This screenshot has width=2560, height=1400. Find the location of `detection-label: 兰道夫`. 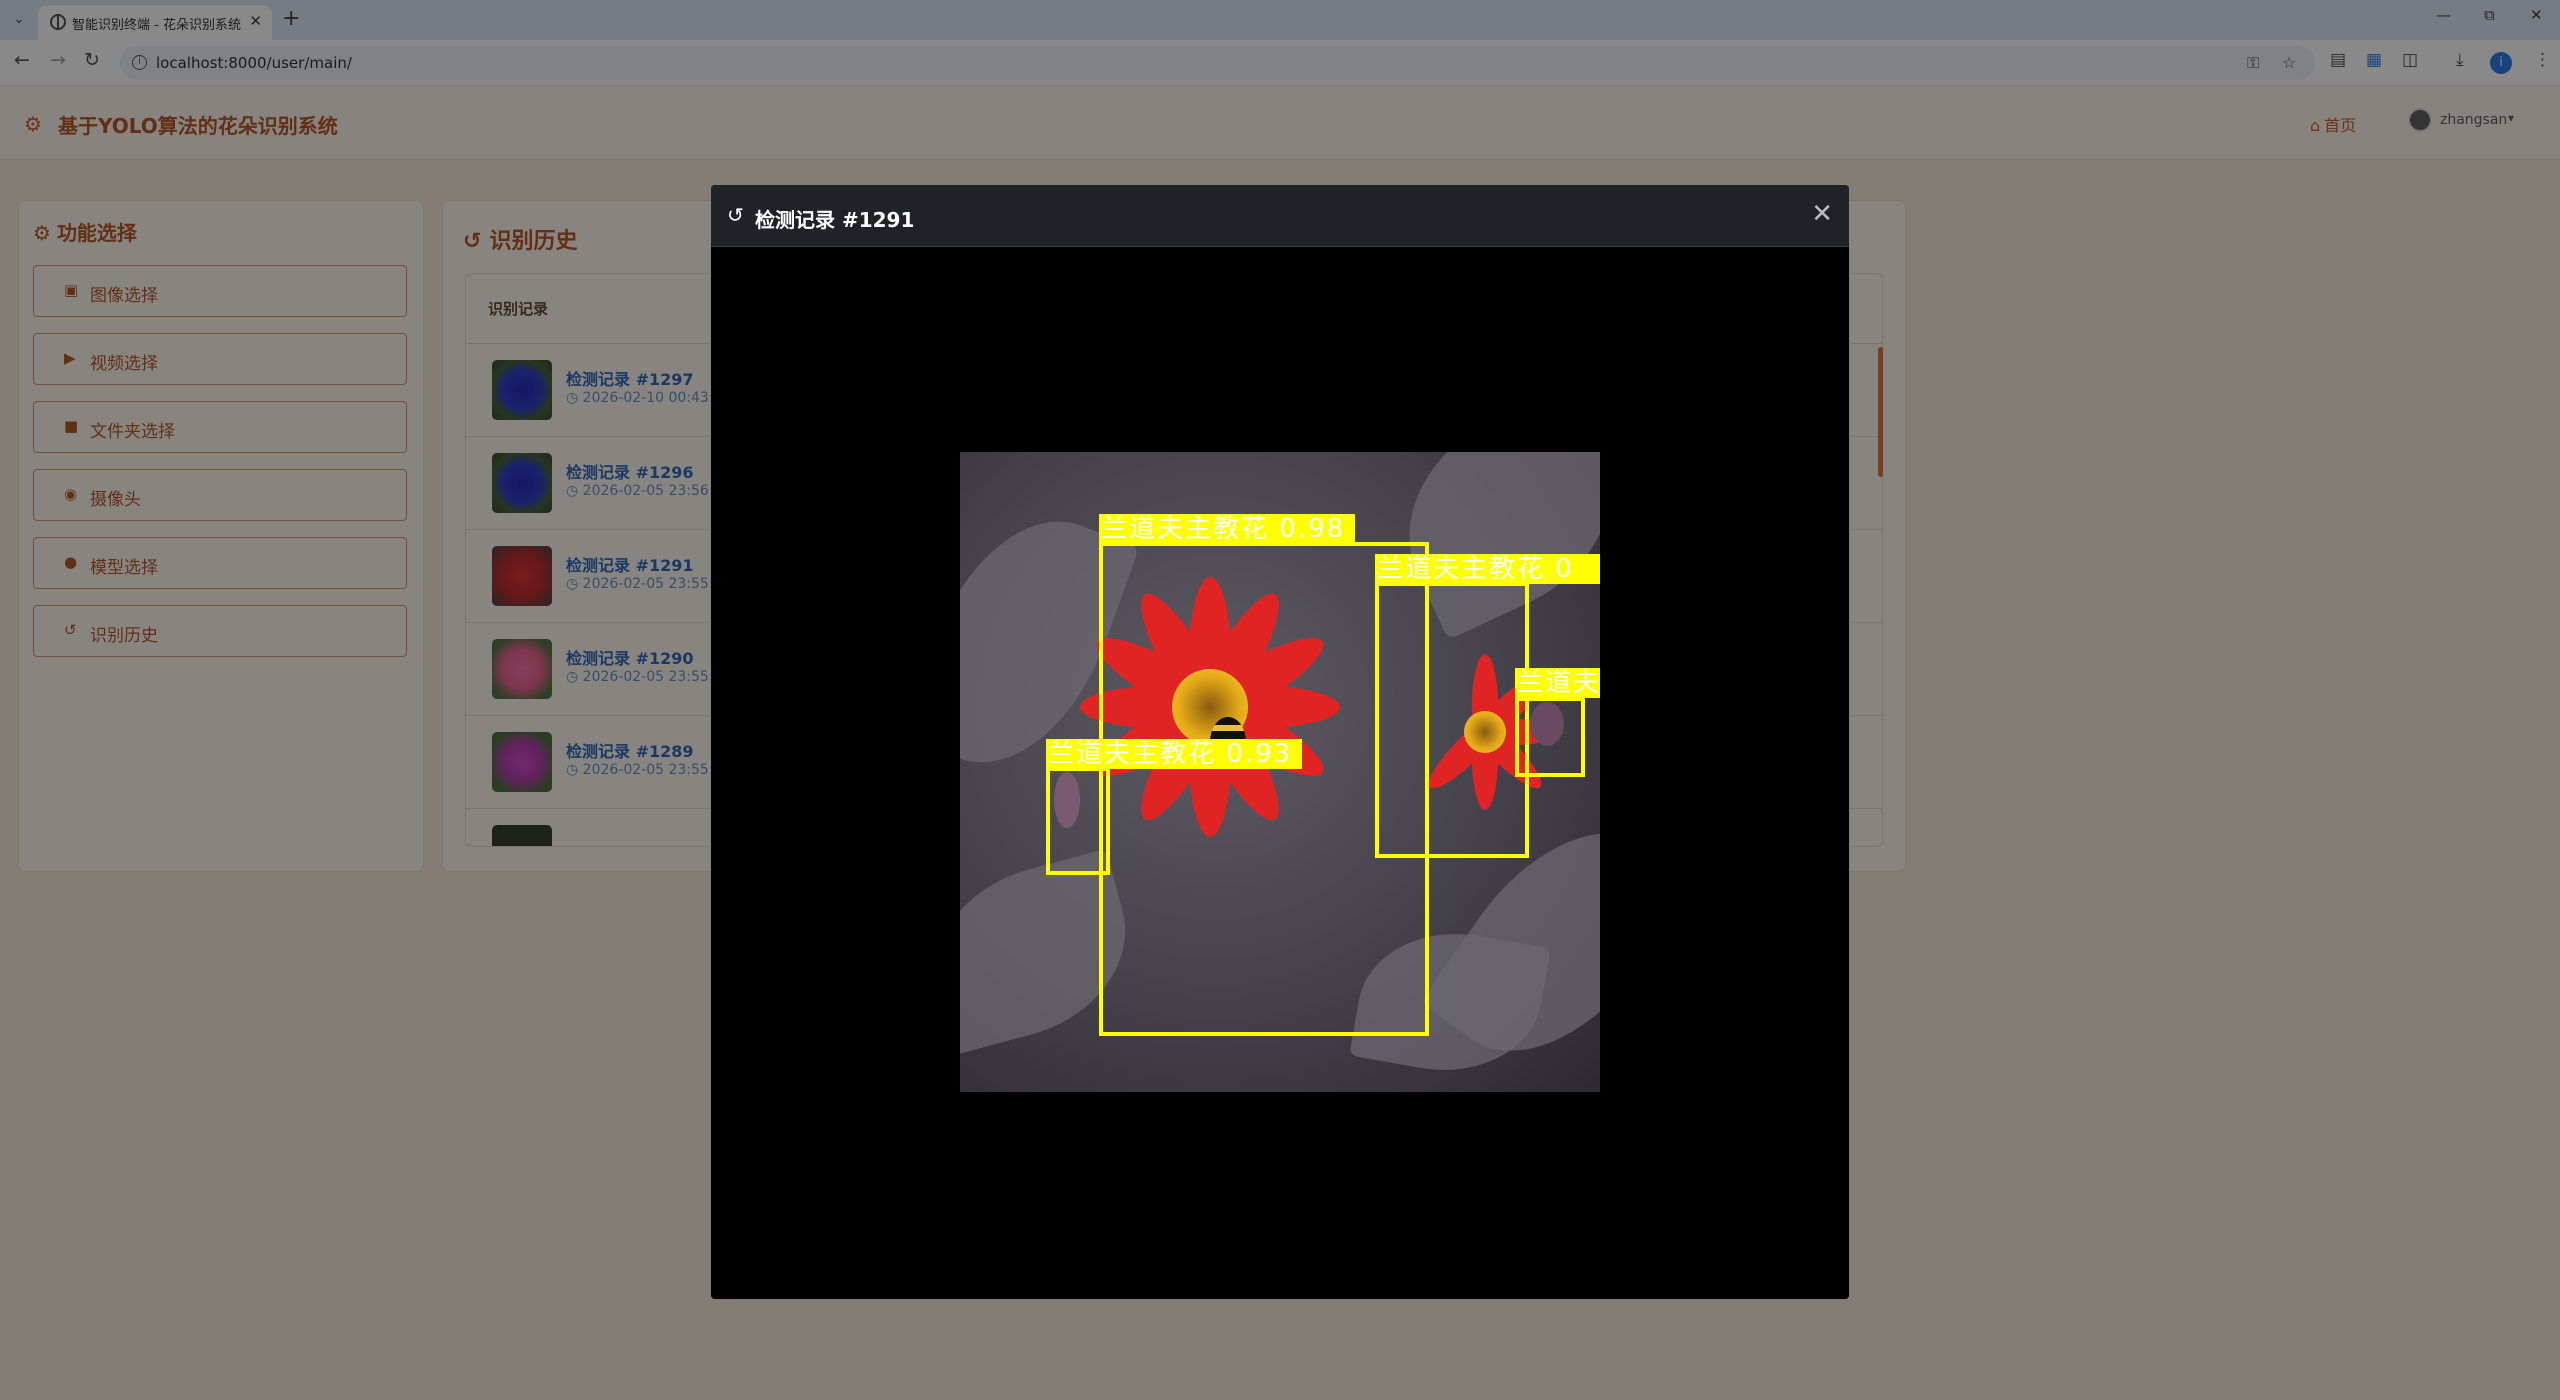

detection-label: 兰道夫 is located at coordinates (1557, 683).